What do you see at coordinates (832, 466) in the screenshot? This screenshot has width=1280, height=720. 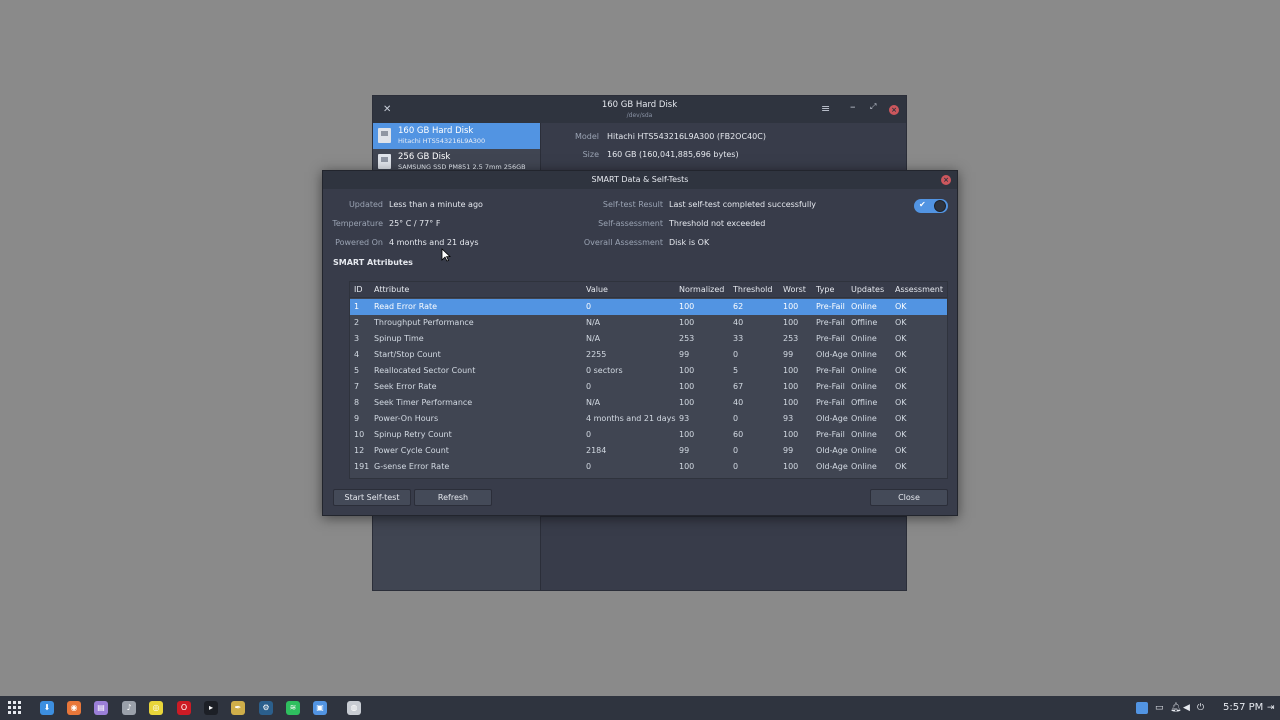 I see `cell-type: Old-Age` at bounding box center [832, 466].